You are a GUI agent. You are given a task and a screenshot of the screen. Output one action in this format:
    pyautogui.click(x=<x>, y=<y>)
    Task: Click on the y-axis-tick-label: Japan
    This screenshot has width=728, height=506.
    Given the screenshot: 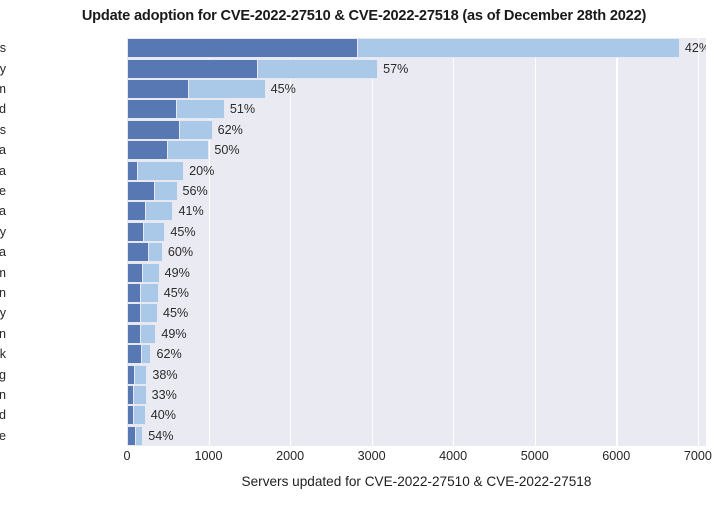 What is the action you would take?
    pyautogui.click(x=3, y=395)
    